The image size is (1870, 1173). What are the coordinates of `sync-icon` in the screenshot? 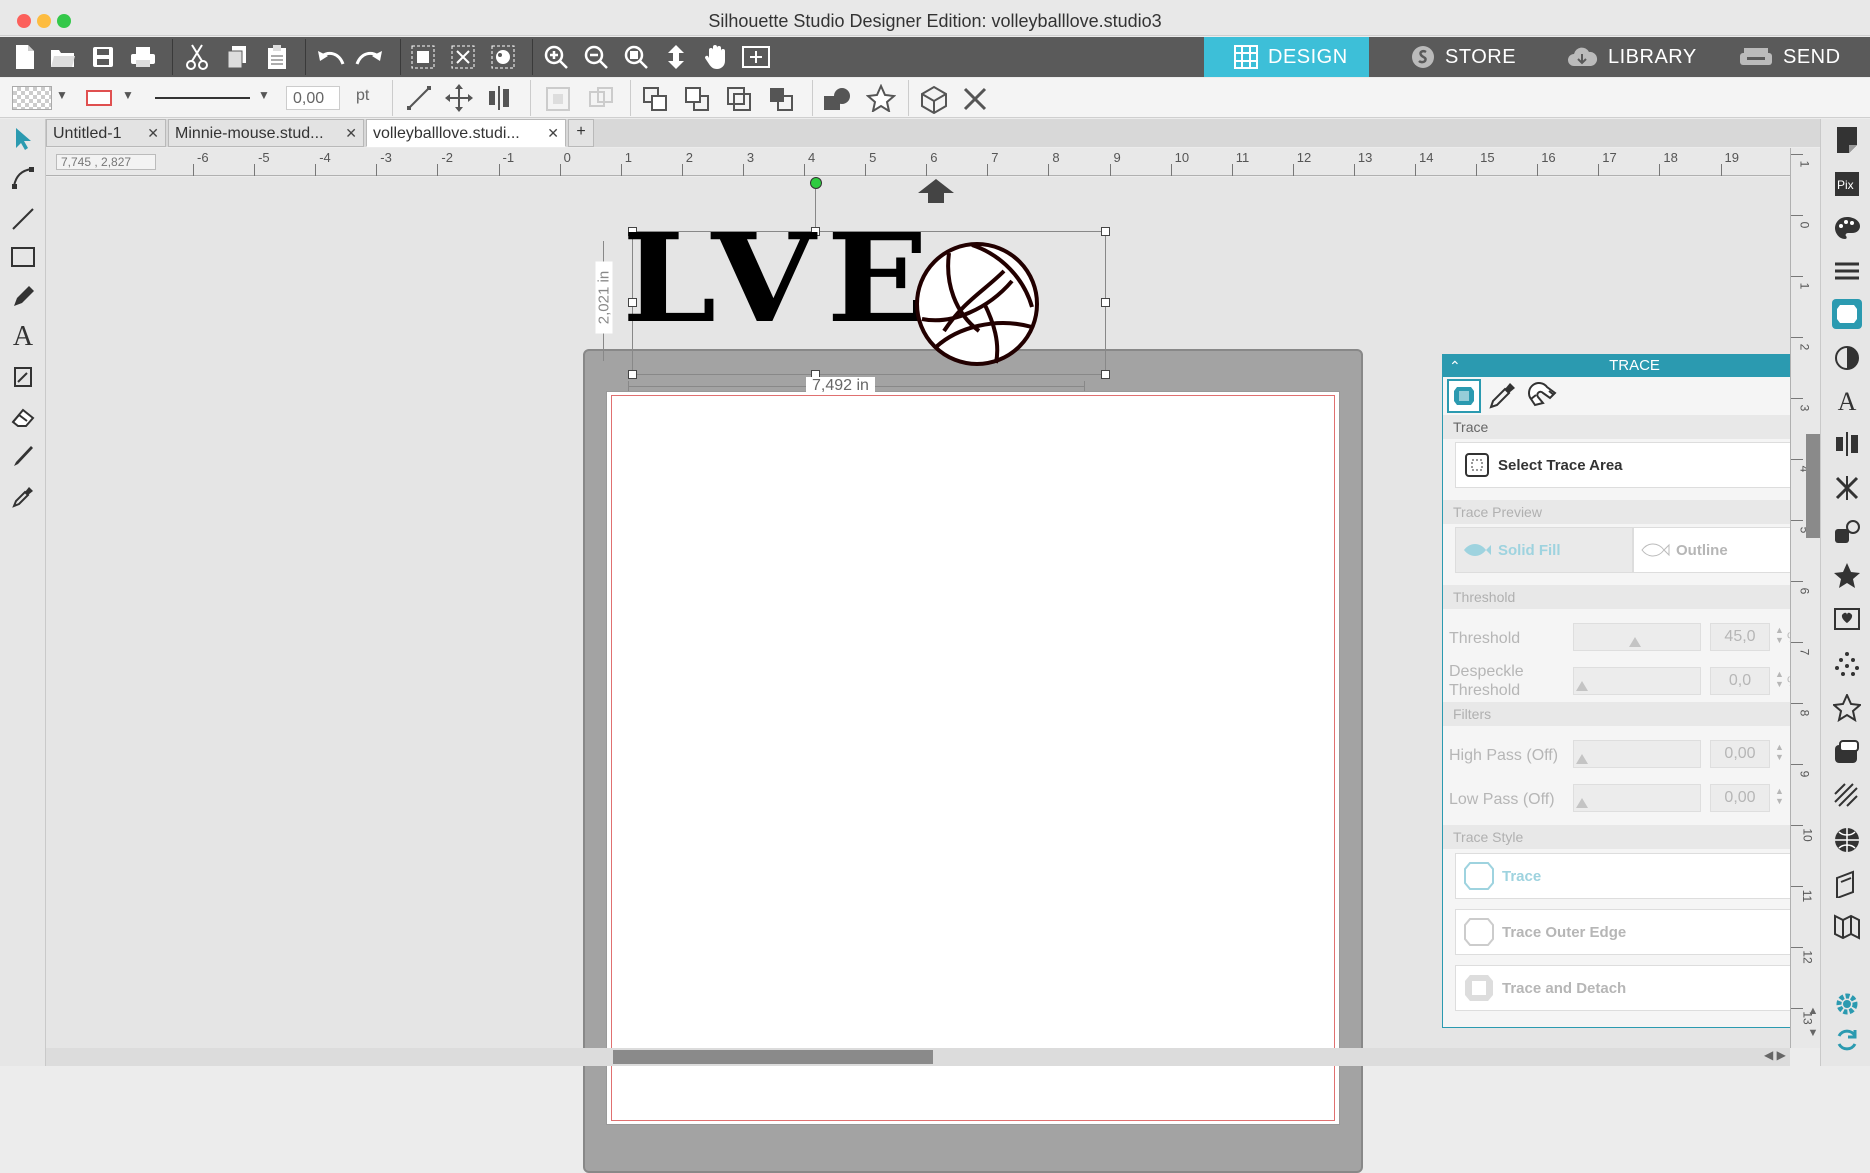 It's located at (1847, 1040).